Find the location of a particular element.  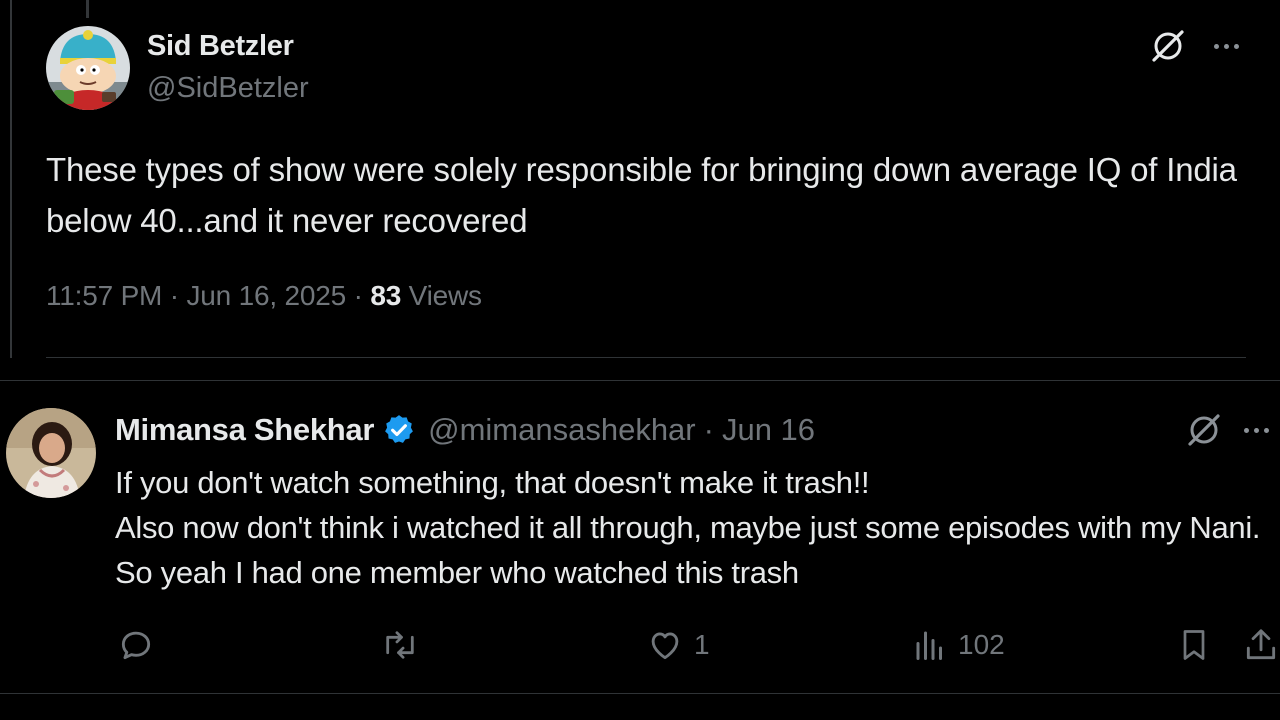

bookmark-button is located at coordinates (1194, 645).